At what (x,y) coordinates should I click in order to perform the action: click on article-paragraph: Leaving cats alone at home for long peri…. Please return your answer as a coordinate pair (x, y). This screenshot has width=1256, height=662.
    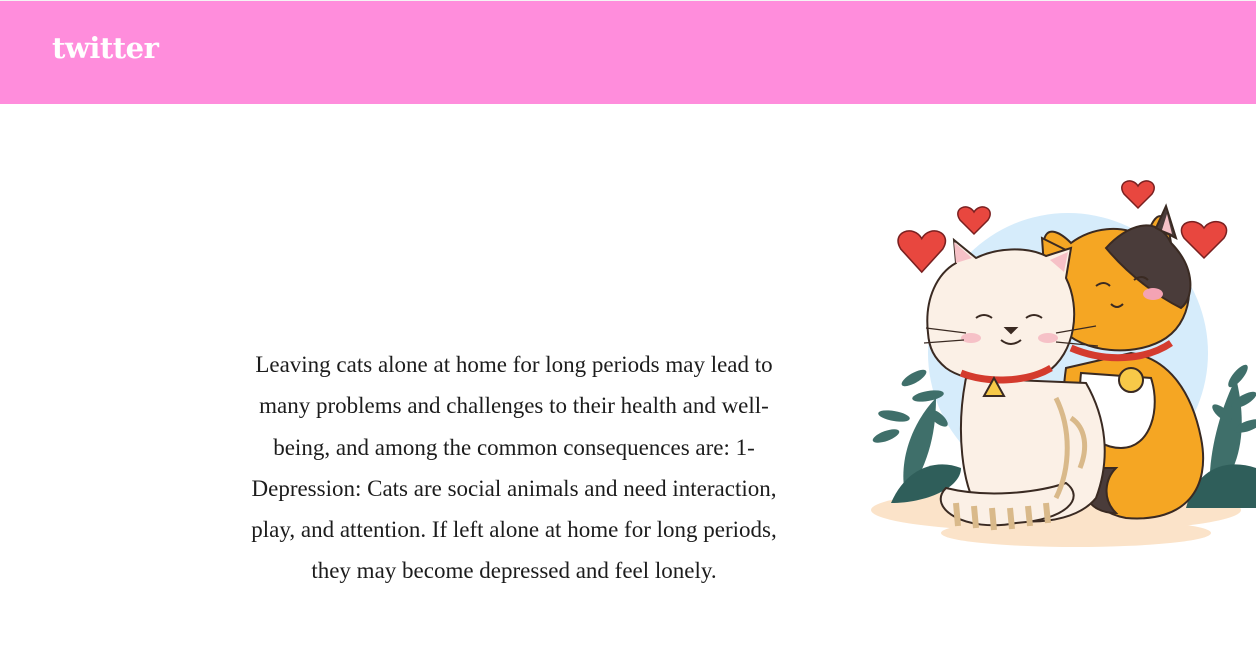
    Looking at the image, I should click on (514, 468).